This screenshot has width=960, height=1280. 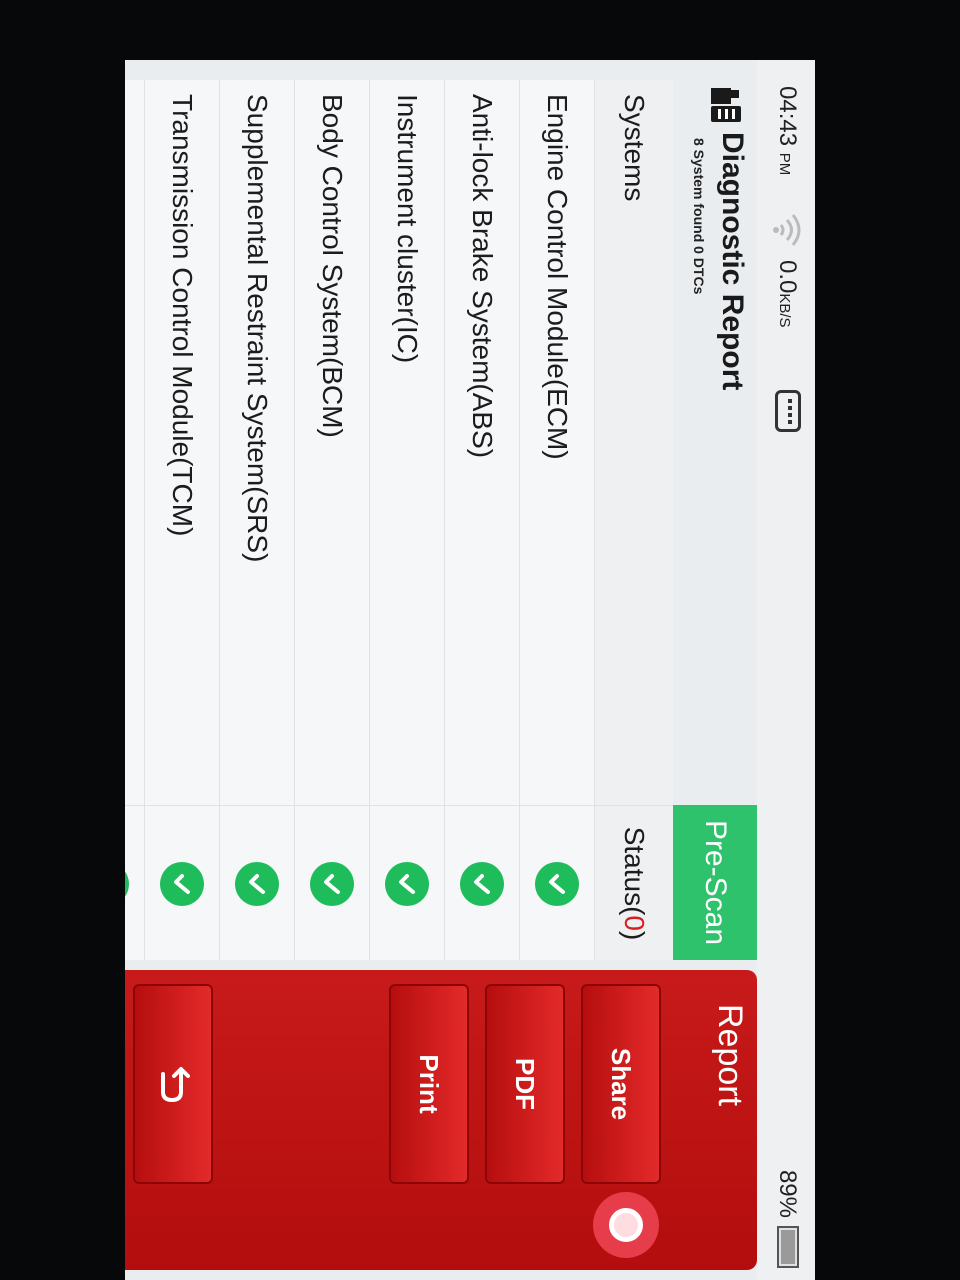 I want to click on status-count: 0, so click(x=634, y=923).